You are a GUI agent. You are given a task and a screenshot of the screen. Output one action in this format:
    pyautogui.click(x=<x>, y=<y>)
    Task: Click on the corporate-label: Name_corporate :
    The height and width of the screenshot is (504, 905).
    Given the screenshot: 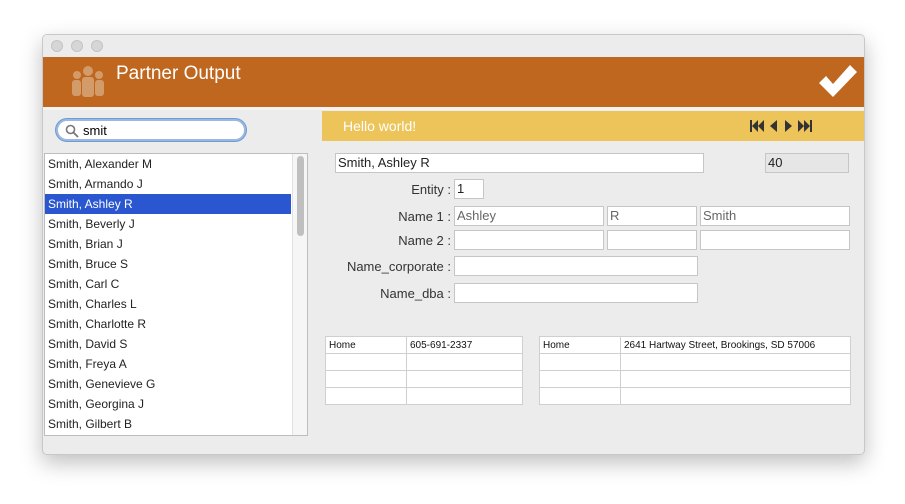 What is the action you would take?
    pyautogui.click(x=398, y=266)
    